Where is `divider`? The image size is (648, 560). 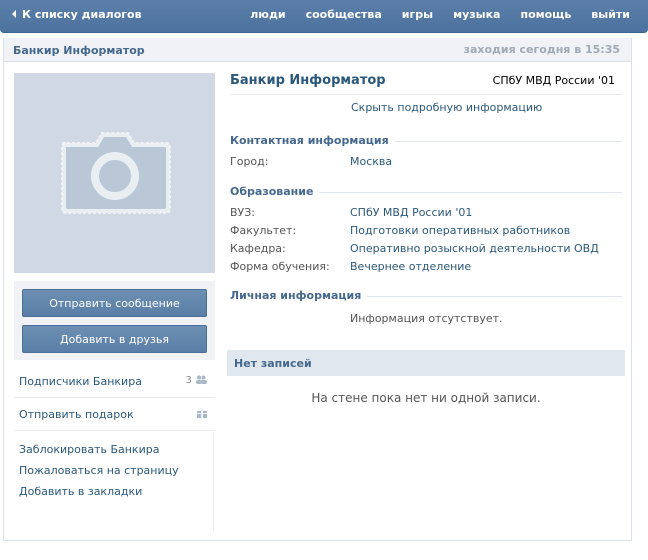
divider is located at coordinates (426, 94).